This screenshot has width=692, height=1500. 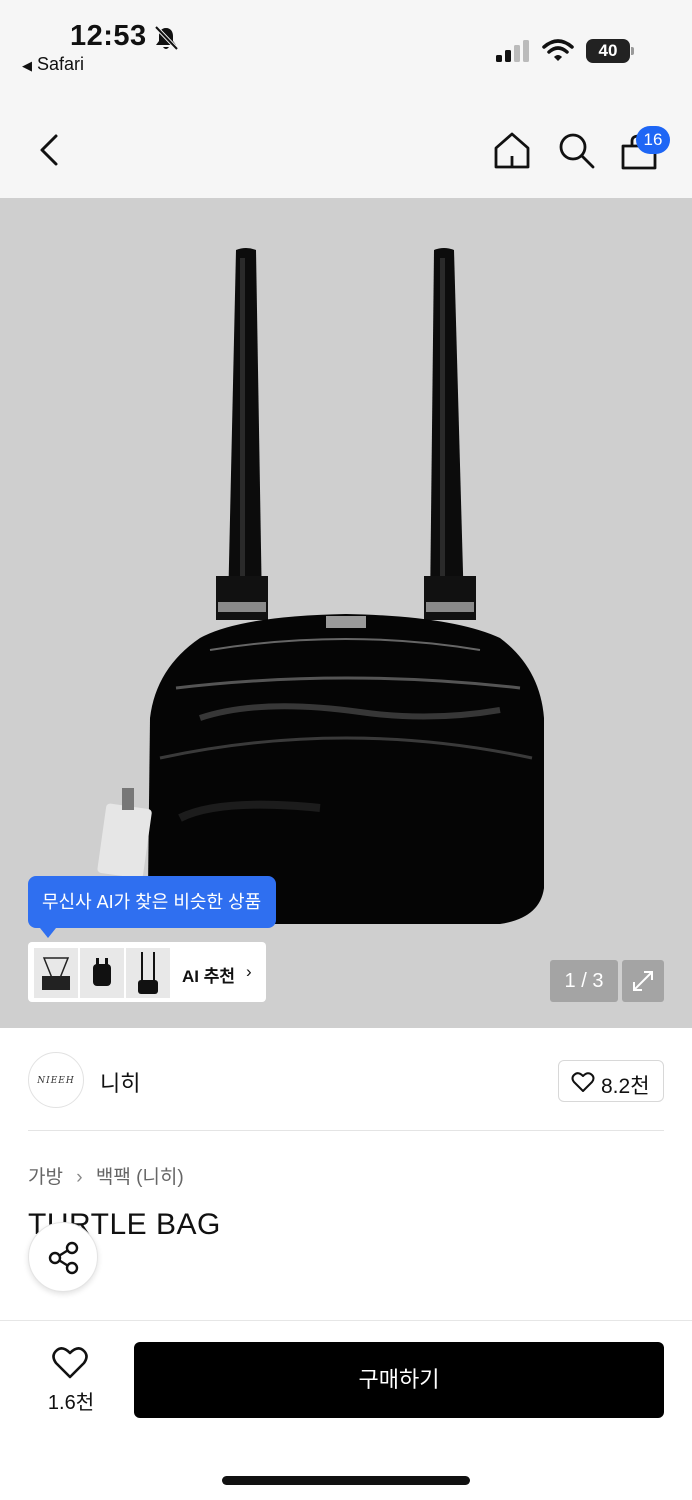 I want to click on home-icon, so click(x=512, y=150).